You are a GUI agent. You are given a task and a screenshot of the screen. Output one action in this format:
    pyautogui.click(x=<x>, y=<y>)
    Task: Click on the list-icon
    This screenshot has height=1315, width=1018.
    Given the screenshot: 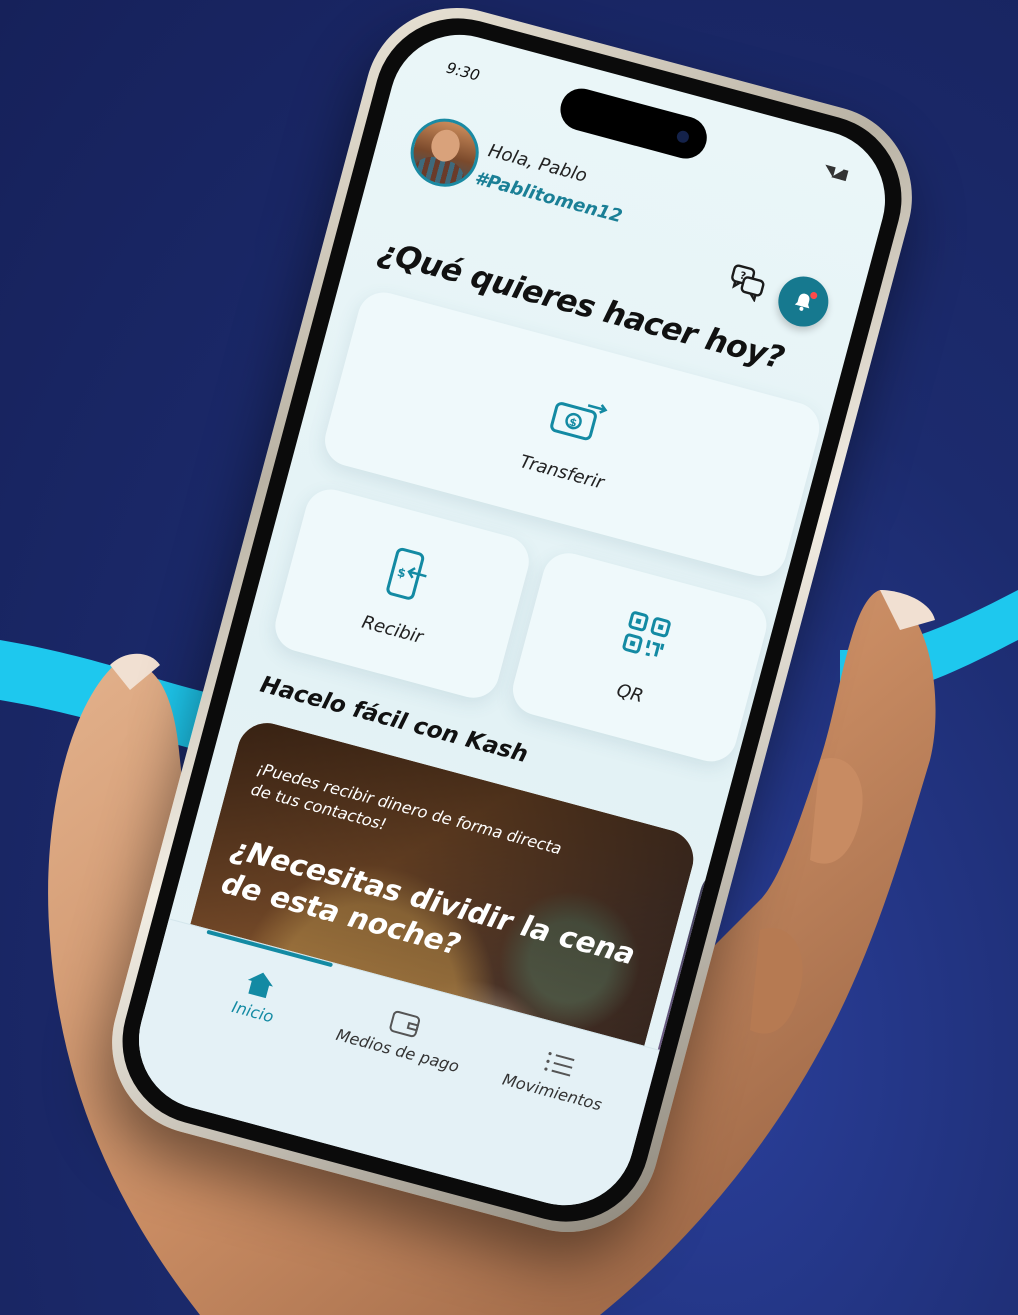 What is the action you would take?
    pyautogui.click(x=559, y=1064)
    